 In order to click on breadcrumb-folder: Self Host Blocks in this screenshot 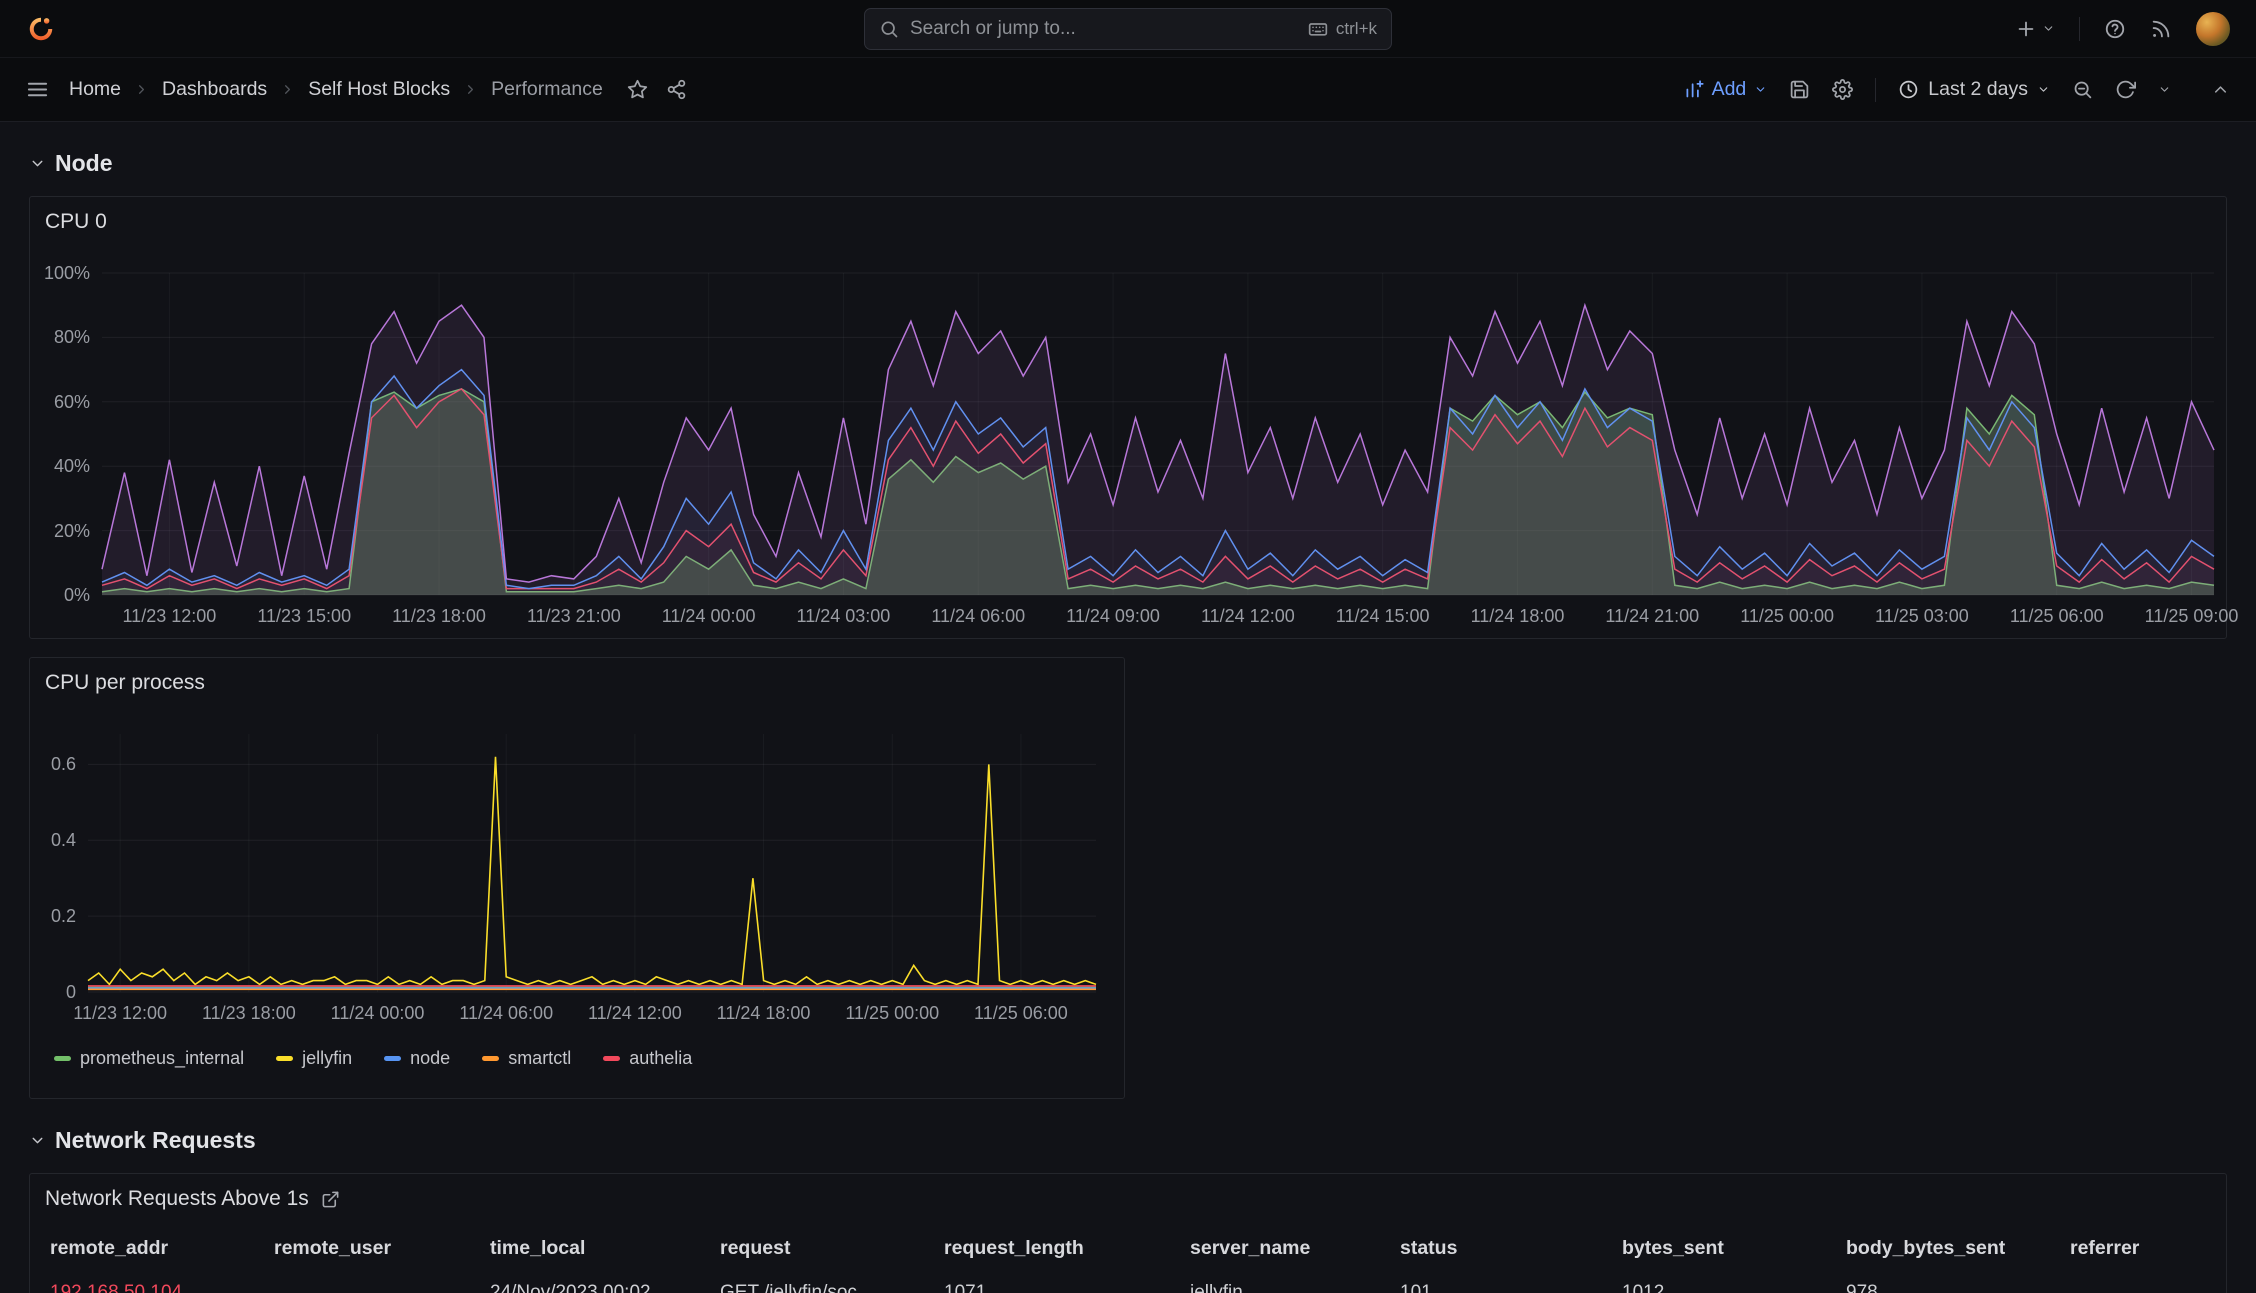, I will do `click(379, 89)`.